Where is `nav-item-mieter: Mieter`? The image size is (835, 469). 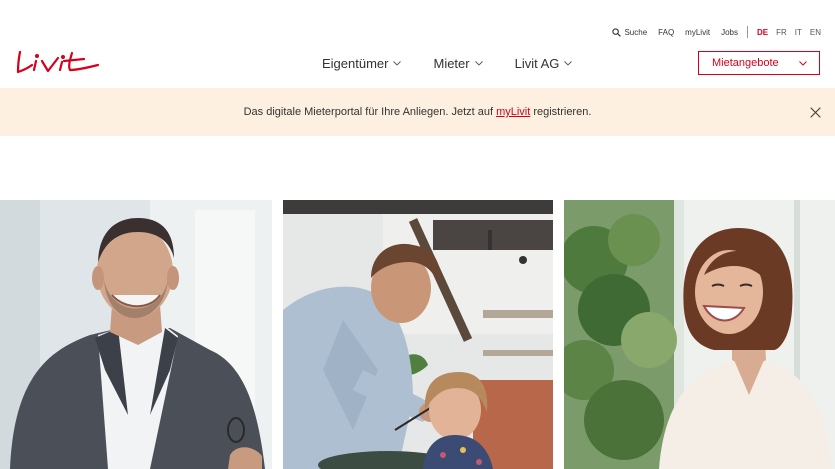
nav-item-mieter: Mieter is located at coordinates (458, 63).